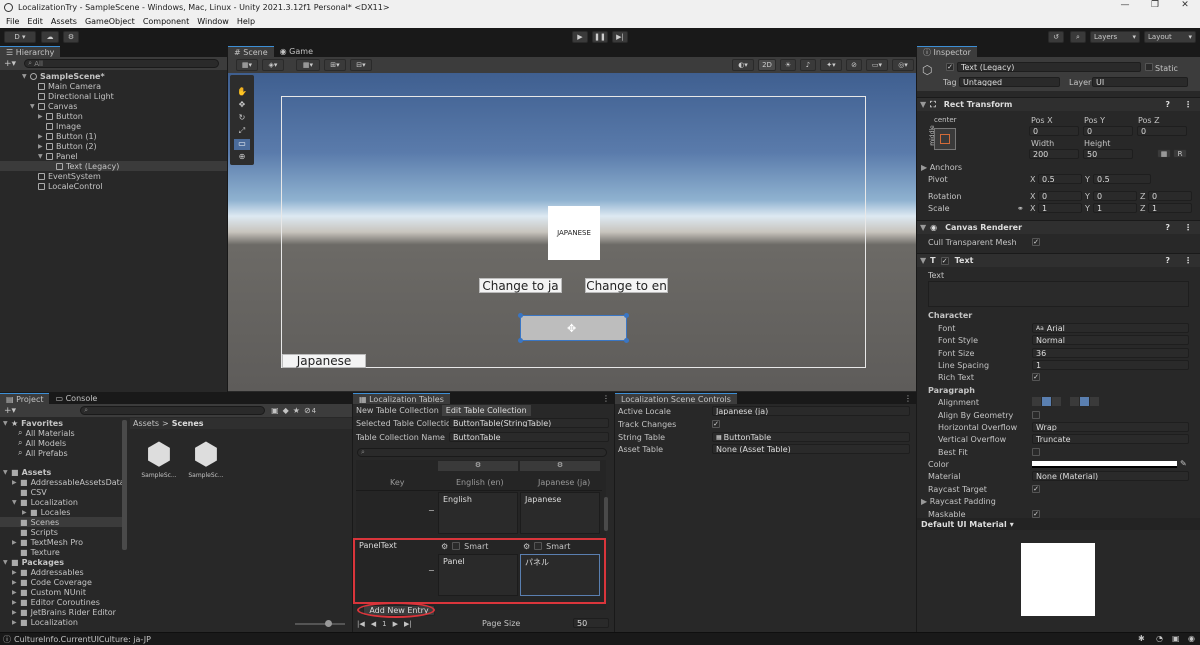 The width and height of the screenshot is (1200, 645). I want to click on search-by-type-icon: ▣, so click(275, 410).